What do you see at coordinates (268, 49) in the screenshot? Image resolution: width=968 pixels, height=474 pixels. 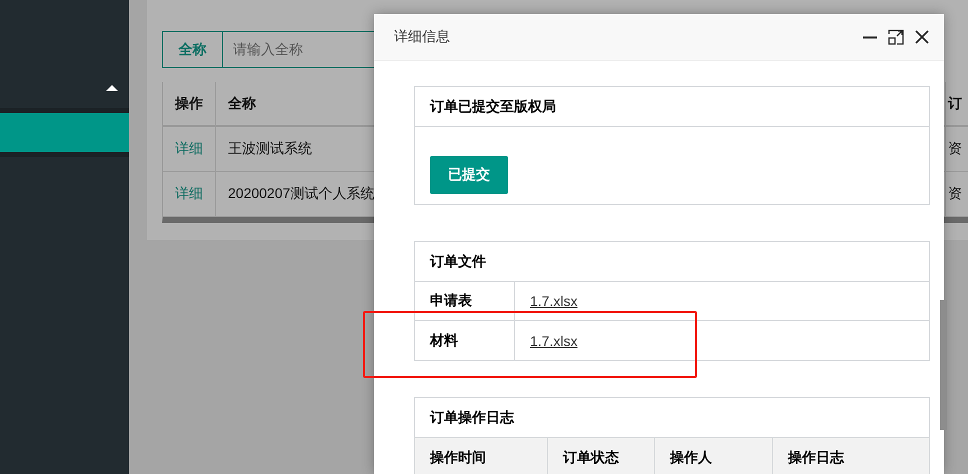 I see `placeholder-text: 请输入全称` at bounding box center [268, 49].